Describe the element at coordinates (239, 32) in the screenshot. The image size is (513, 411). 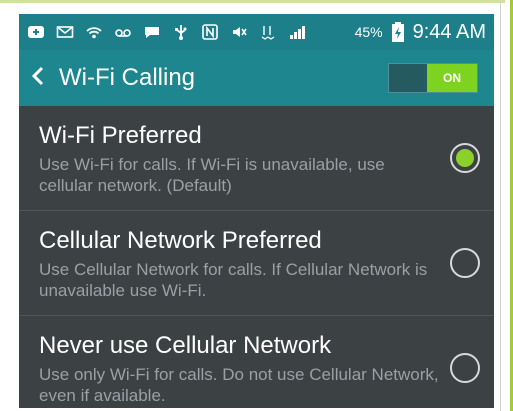
I see `mute-icon` at that location.